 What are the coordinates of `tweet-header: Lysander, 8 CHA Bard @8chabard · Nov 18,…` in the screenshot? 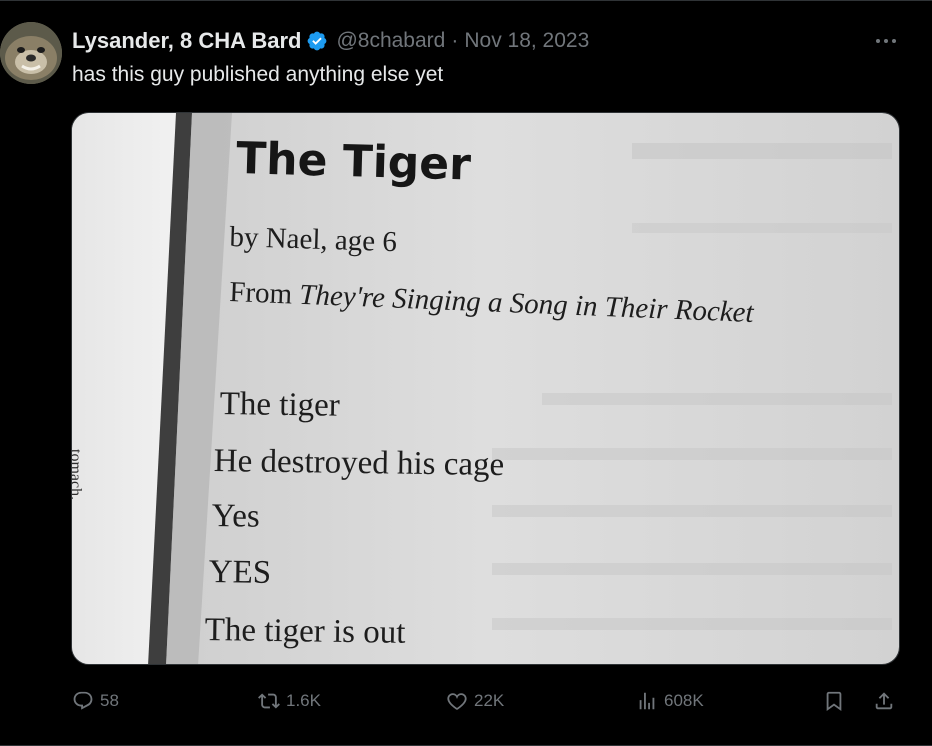 It's located at (330, 41).